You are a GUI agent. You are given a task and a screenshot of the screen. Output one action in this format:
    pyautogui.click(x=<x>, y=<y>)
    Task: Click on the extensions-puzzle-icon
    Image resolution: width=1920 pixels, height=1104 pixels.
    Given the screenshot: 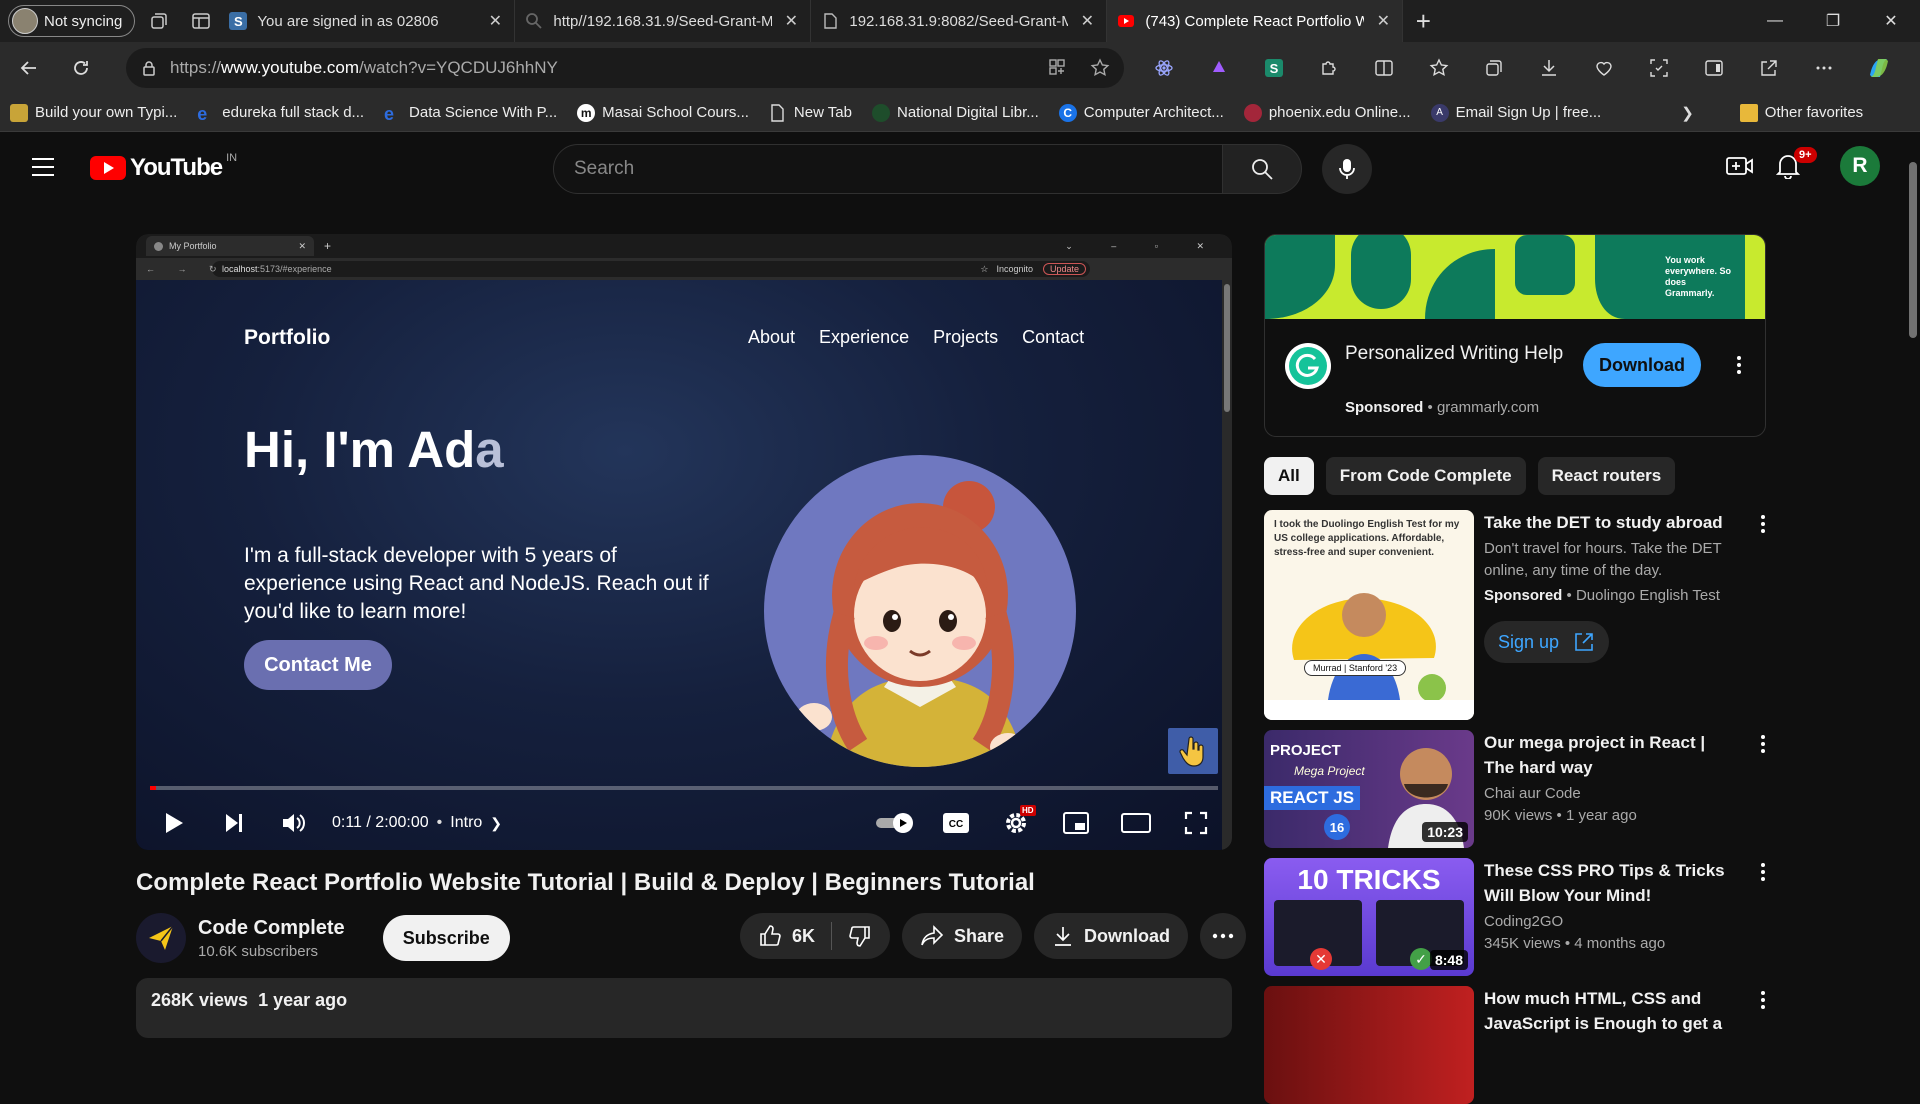 What is the action you would take?
    pyautogui.click(x=1329, y=68)
    